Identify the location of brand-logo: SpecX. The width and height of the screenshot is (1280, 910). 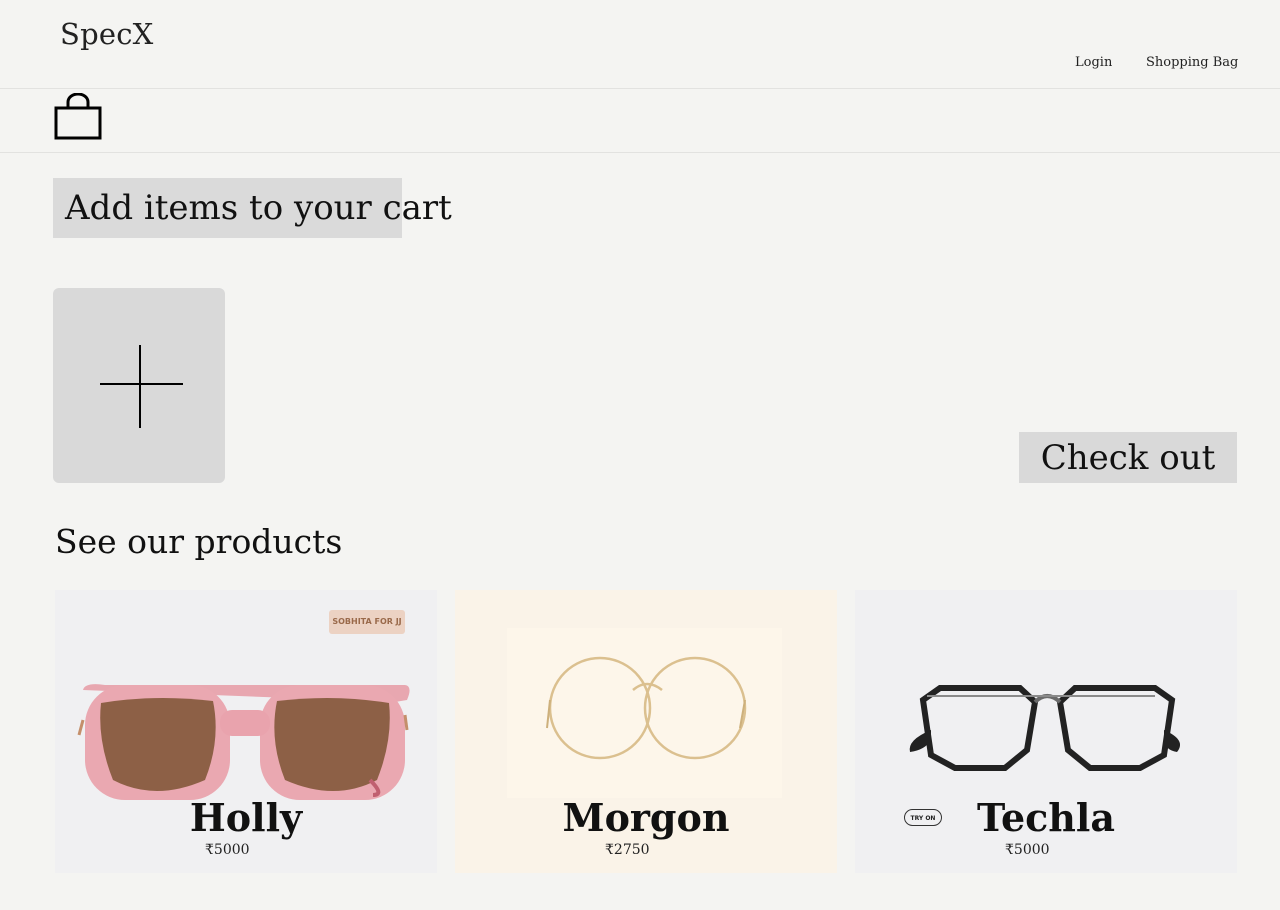
(106, 34).